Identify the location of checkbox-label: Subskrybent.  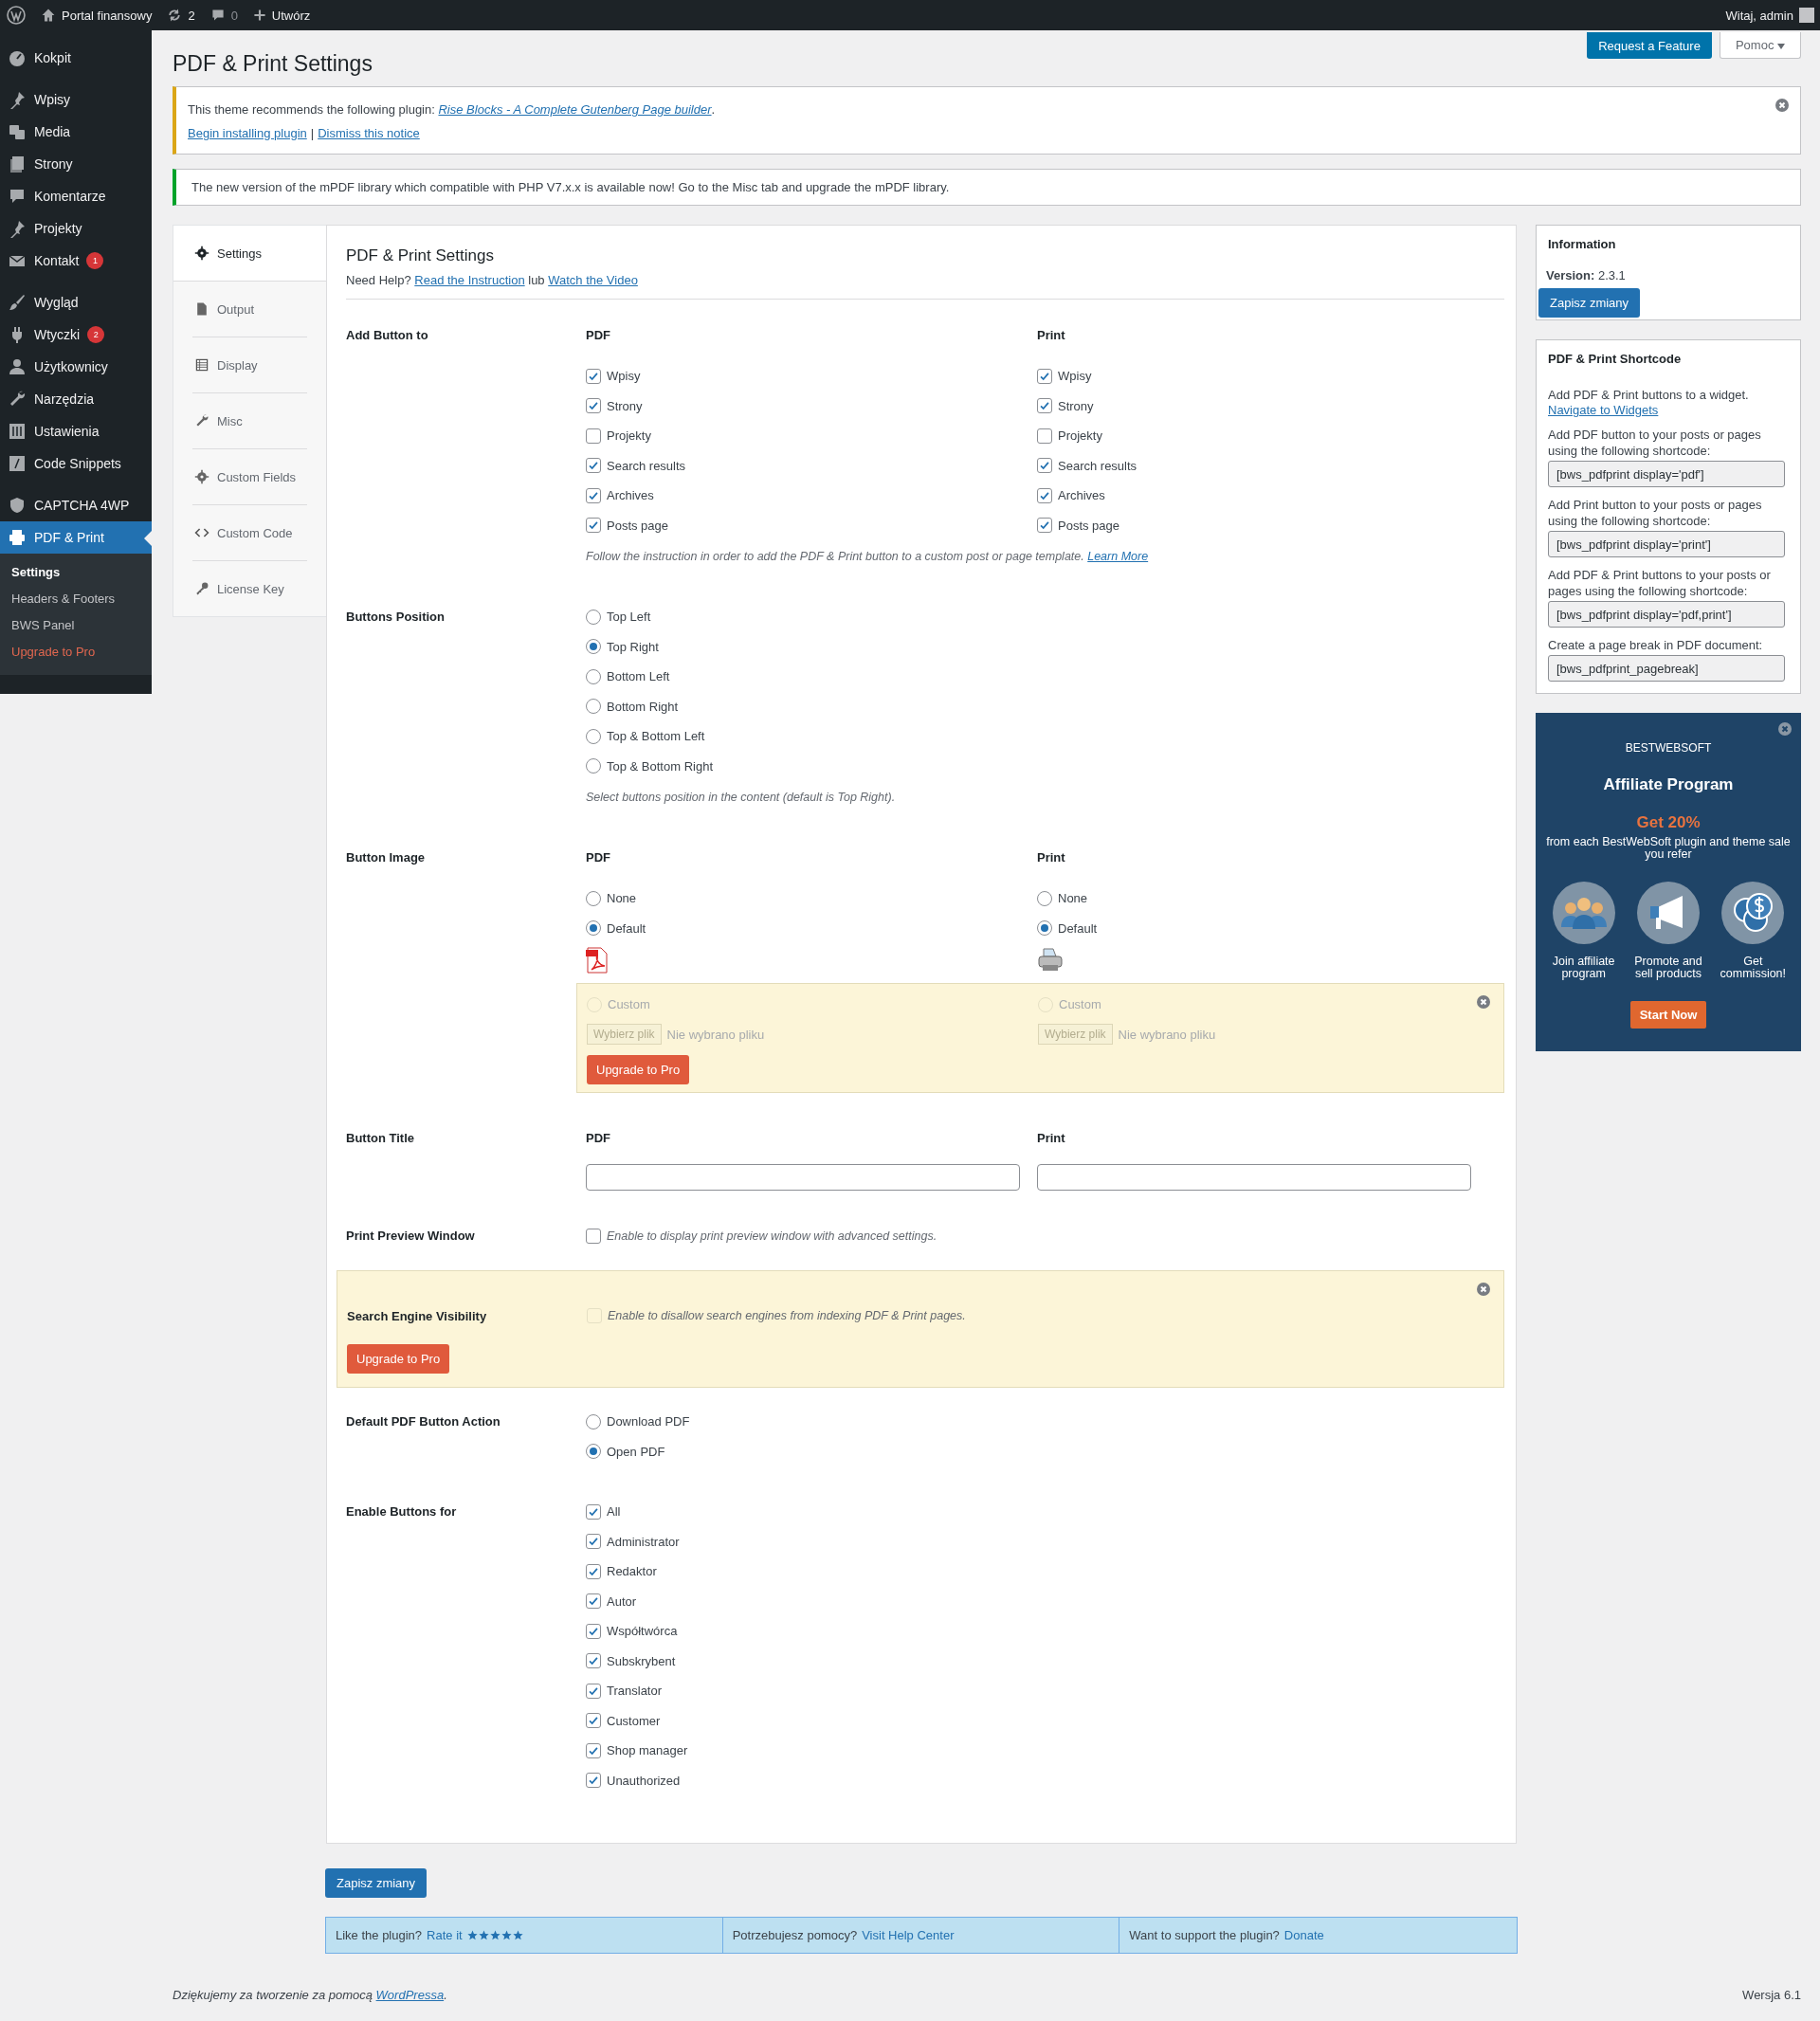
(641, 1660).